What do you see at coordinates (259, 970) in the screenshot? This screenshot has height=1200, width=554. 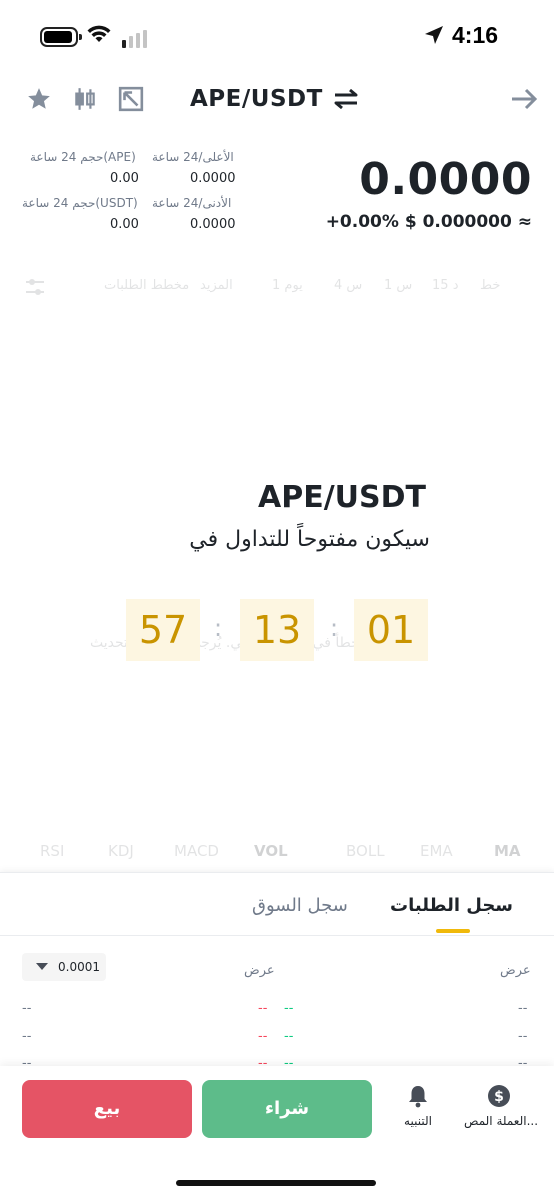 I see `column-header-ask: عرض` at bounding box center [259, 970].